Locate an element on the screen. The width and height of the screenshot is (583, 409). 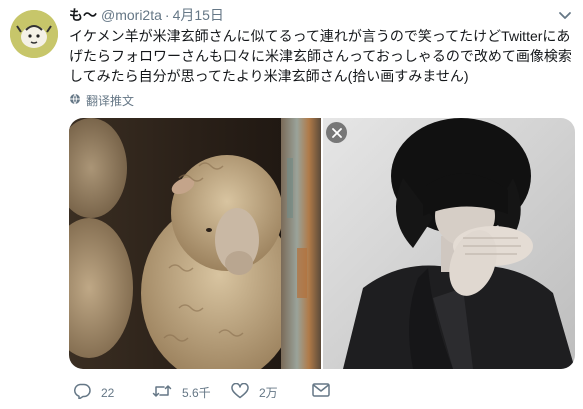
tweet-header: も〜 @mori2ta · 4月15日 is located at coordinates (146, 15).